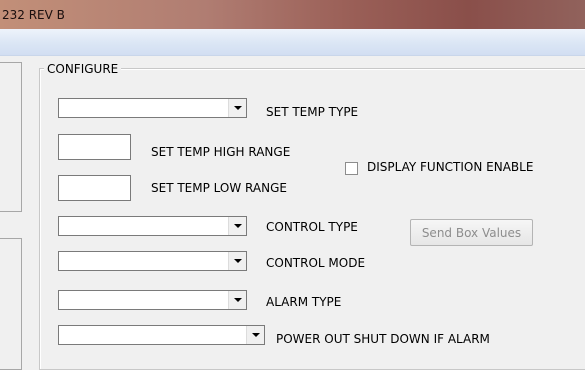  What do you see at coordinates (11, 137) in the screenshot?
I see `left-panel-upper` at bounding box center [11, 137].